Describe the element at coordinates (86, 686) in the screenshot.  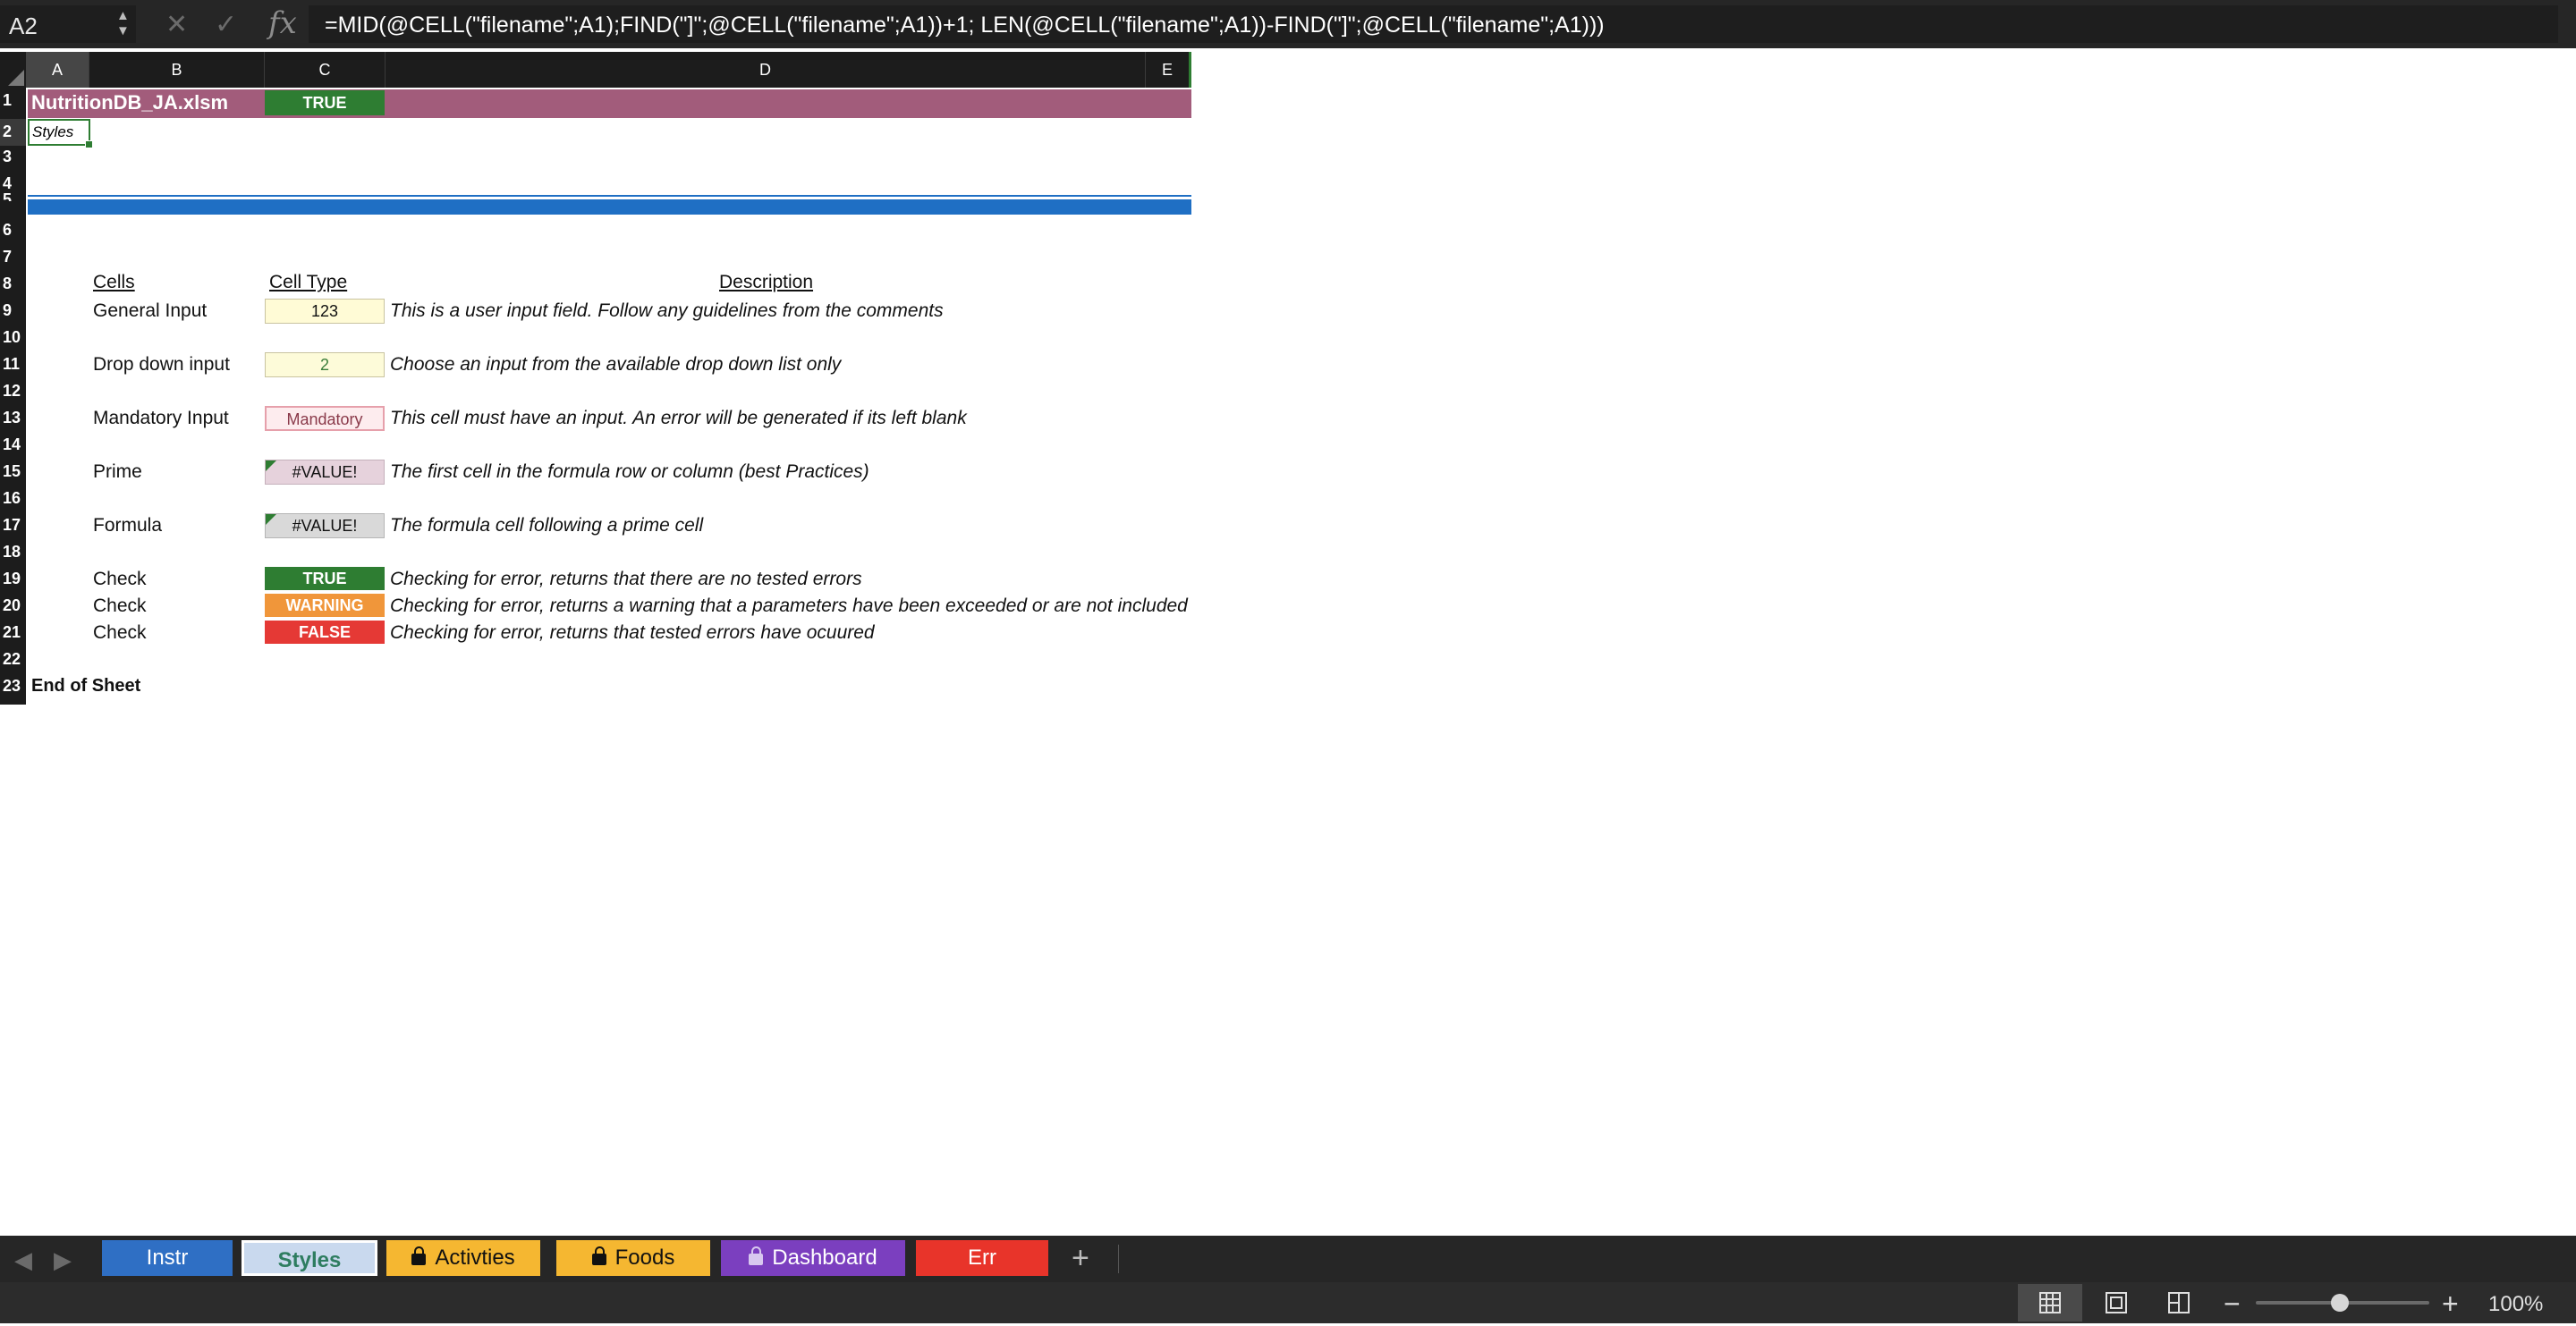
I see `end-of-sheet-label: End of Sheet` at that location.